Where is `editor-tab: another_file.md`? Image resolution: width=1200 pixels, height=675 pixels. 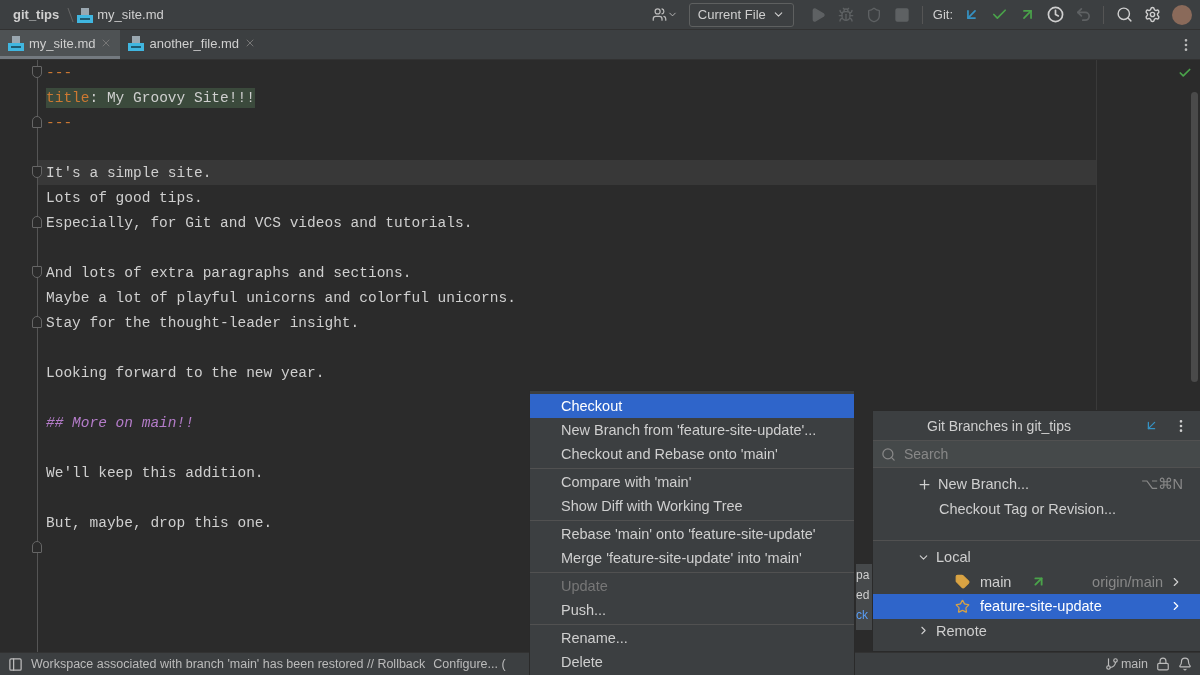
editor-tab: another_file.md is located at coordinates (192, 44).